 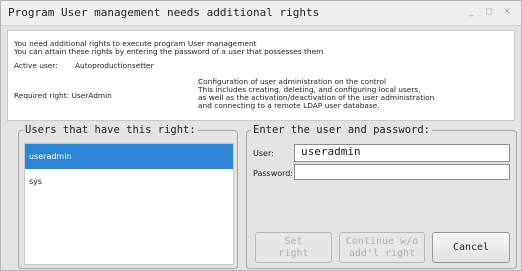 I want to click on list-item: sys, so click(x=129, y=181).